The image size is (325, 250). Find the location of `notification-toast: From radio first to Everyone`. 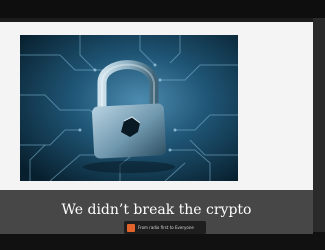

notification-toast: From radio first to Everyone is located at coordinates (165, 227).